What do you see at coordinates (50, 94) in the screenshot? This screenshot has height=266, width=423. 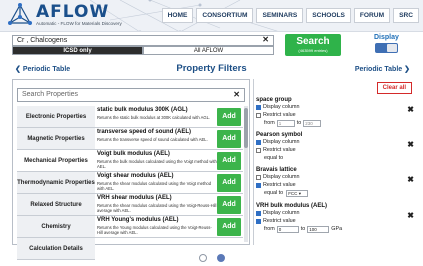 I see `property-search-placeholder: Search Properties` at bounding box center [50, 94].